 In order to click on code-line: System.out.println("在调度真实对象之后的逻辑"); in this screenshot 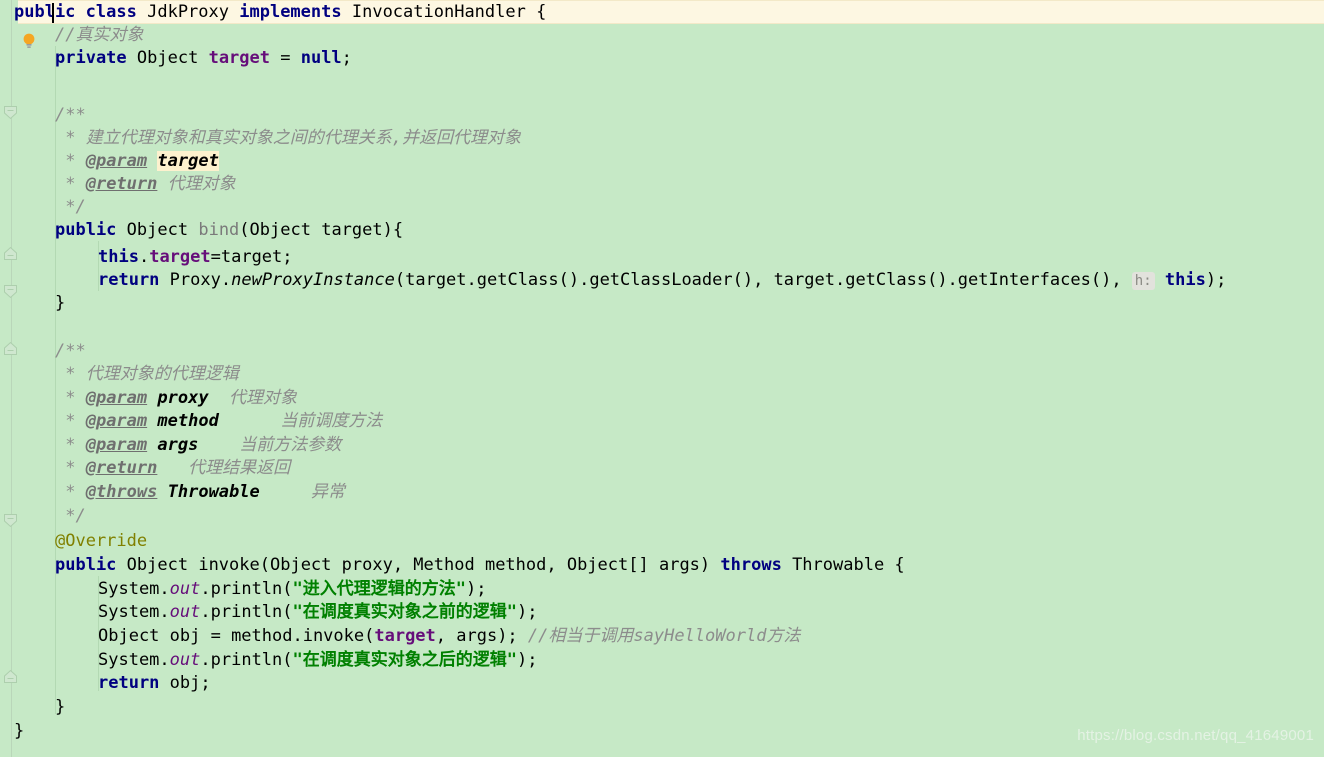, I will do `click(317, 660)`.